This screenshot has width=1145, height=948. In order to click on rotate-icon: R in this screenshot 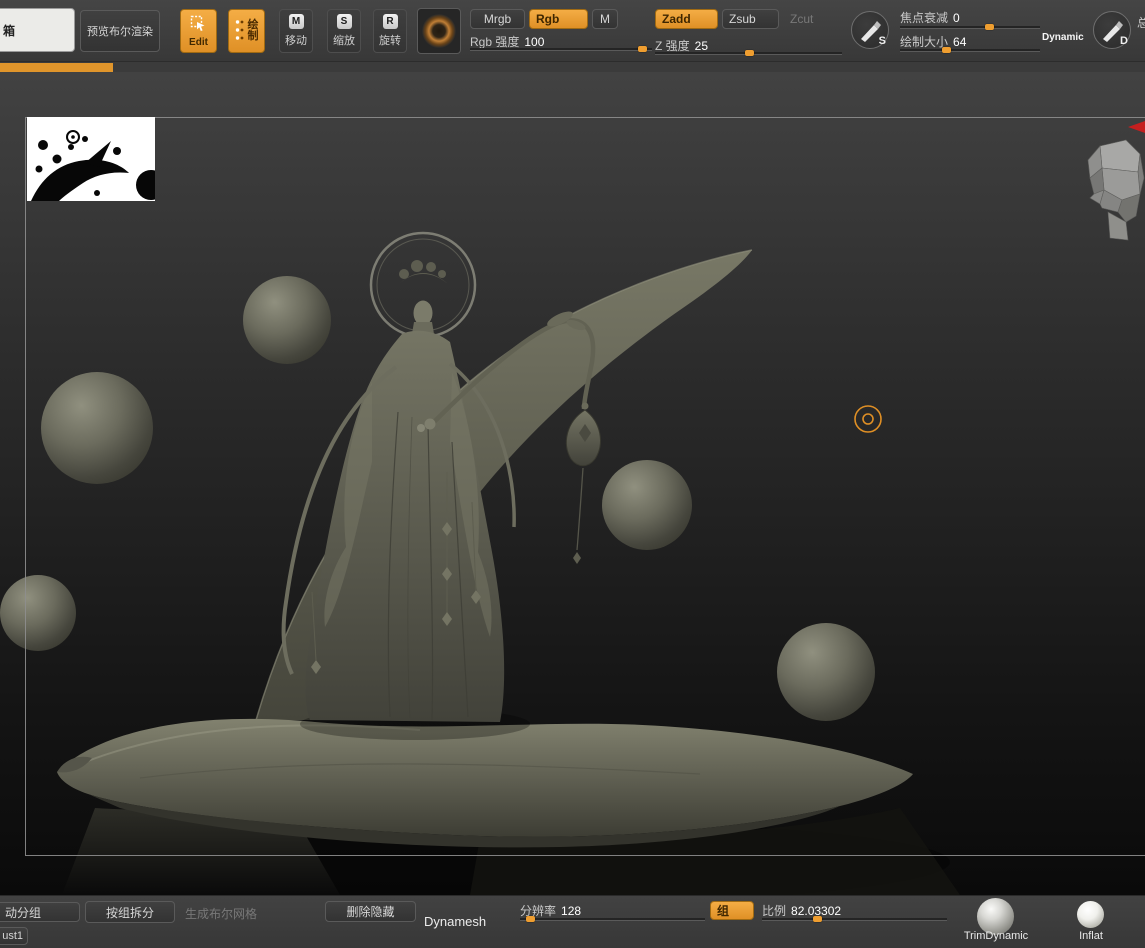, I will do `click(390, 21)`.